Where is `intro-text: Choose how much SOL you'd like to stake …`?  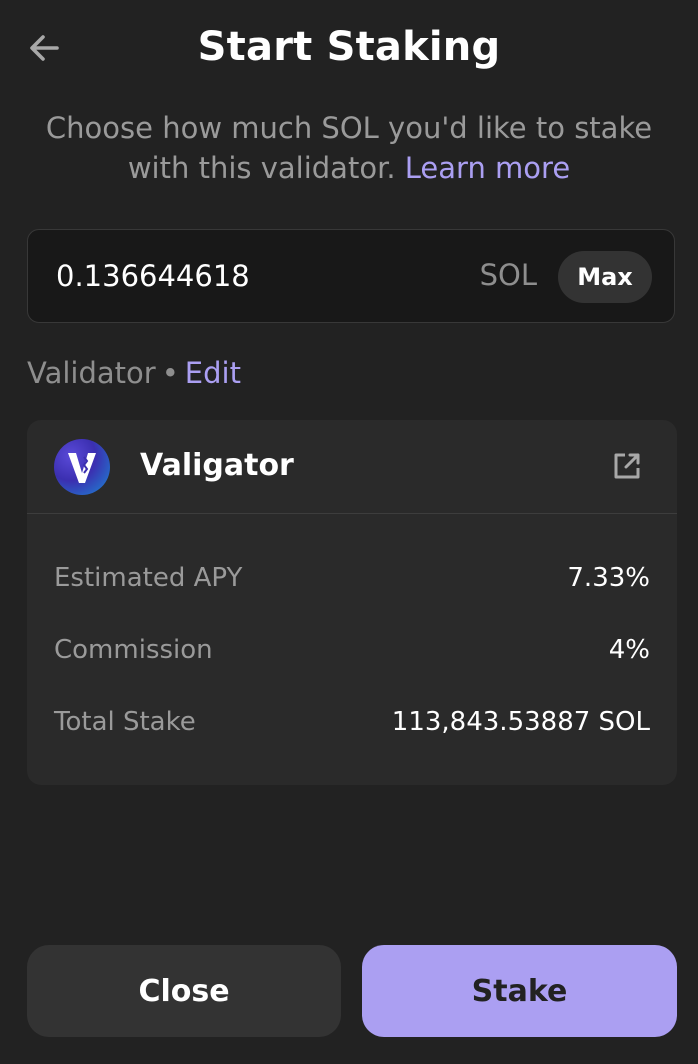 intro-text: Choose how much SOL you'd like to stake … is located at coordinates (349, 148).